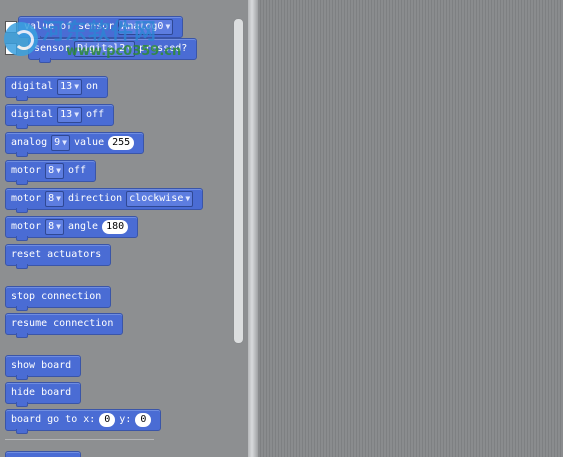 The height and width of the screenshot is (457, 563). Describe the element at coordinates (115, 227) in the screenshot. I see `angle-input: 180` at that location.